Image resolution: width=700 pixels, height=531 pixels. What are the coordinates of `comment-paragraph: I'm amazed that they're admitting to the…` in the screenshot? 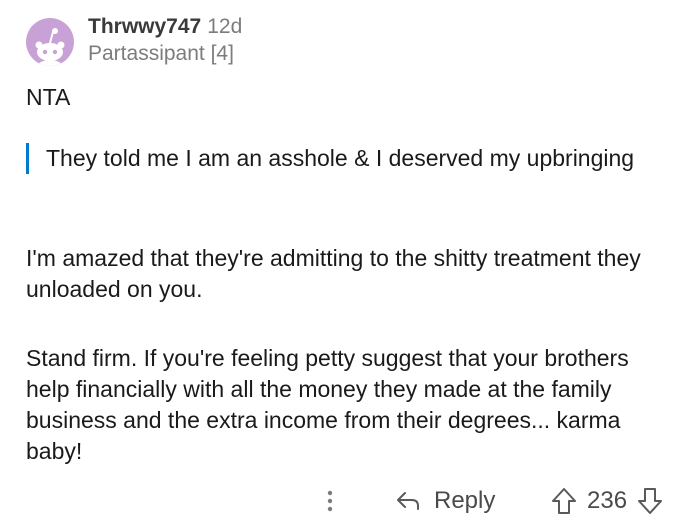 It's located at (333, 273).